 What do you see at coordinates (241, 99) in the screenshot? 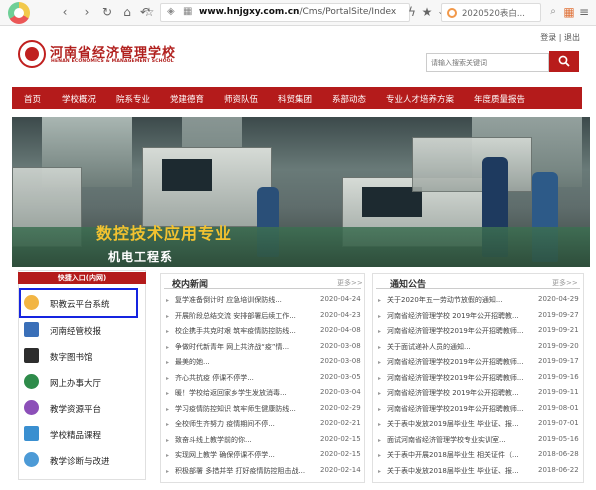
I see `nav-item-faculty: 师资队伍` at bounding box center [241, 99].